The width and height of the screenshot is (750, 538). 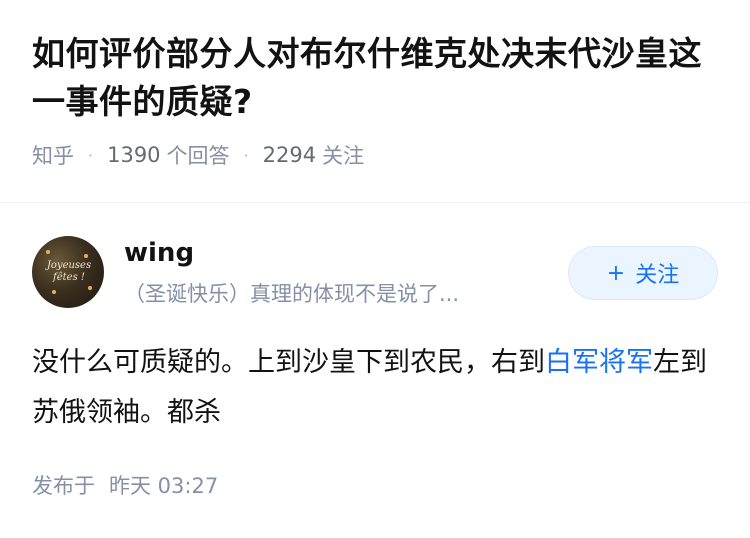 I want to click on answer-link: 白军将军, so click(x=599, y=362).